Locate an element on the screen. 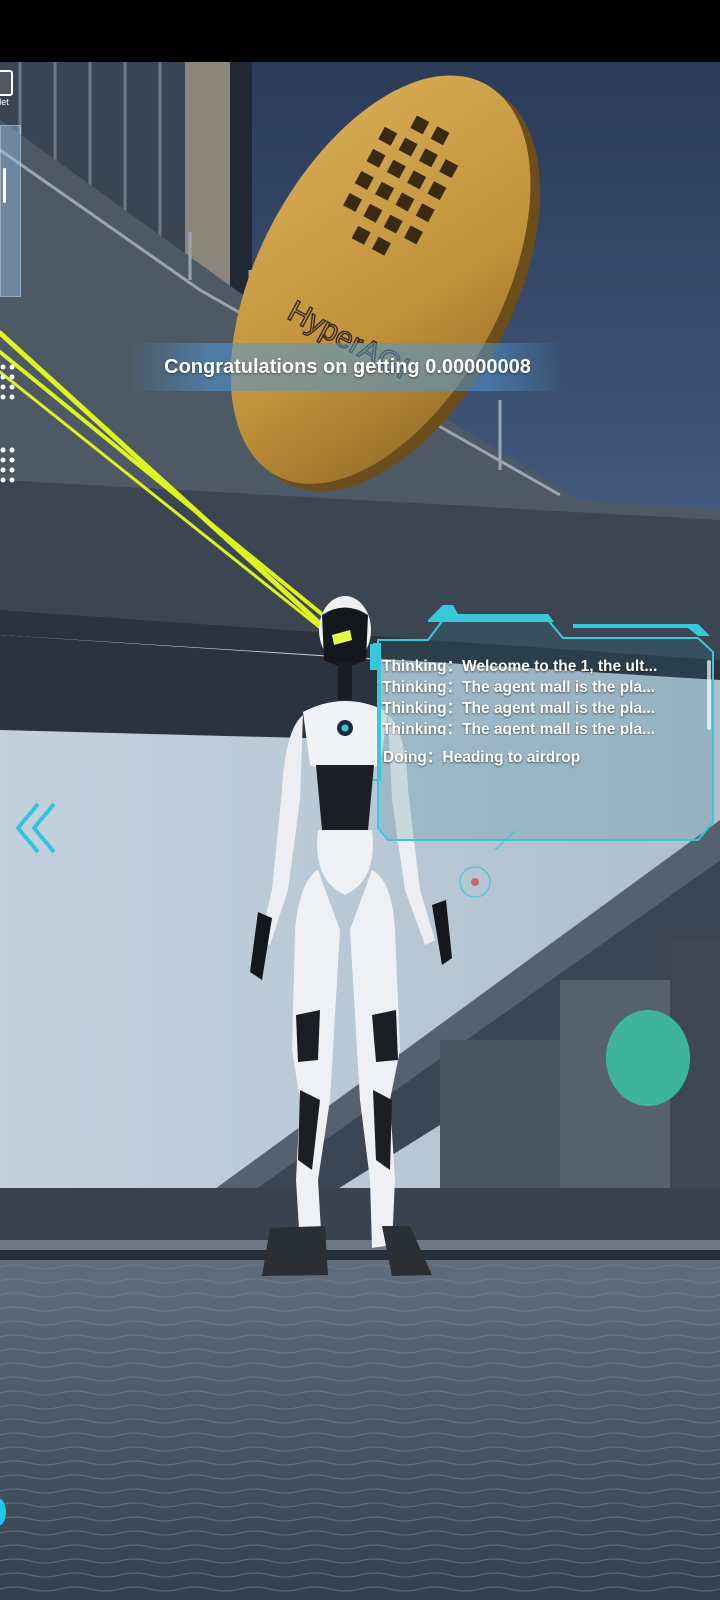 This screenshot has width=720, height=1600. wallet-icon is located at coordinates (6, 83).